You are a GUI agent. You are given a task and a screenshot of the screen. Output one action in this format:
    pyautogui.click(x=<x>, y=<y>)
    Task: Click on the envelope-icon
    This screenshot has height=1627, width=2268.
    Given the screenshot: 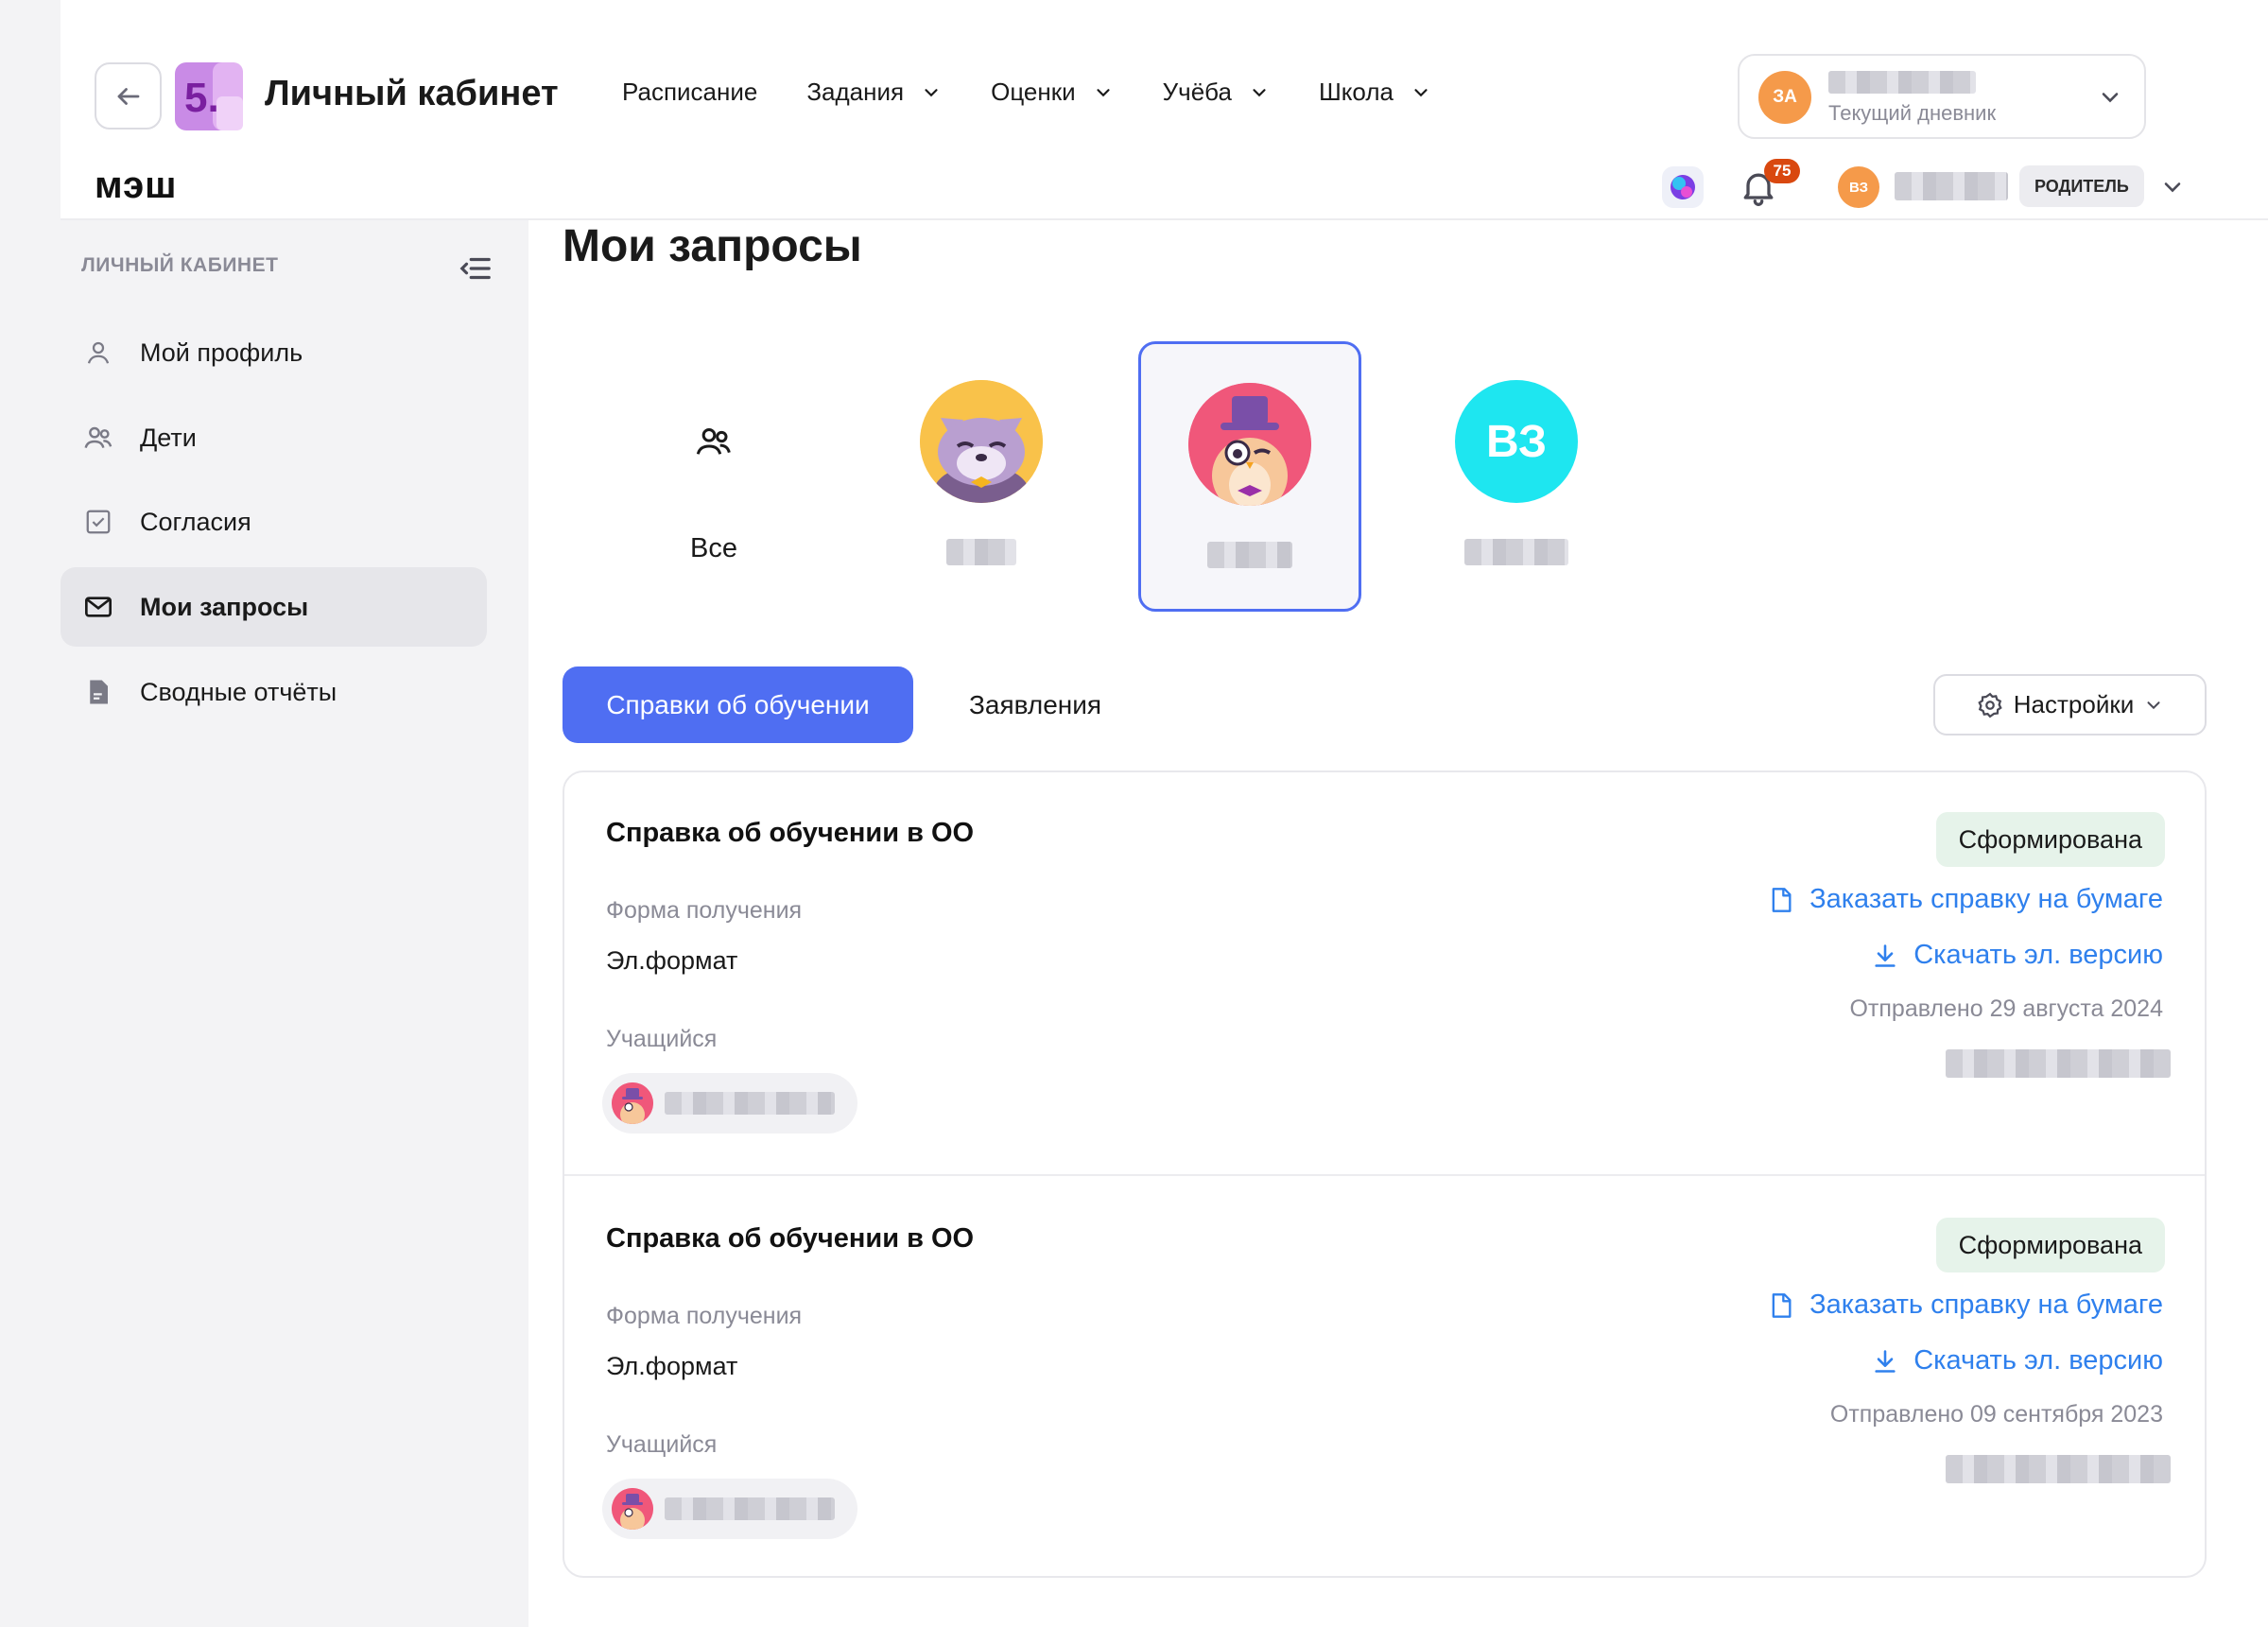 What is the action you would take?
    pyautogui.click(x=98, y=607)
    